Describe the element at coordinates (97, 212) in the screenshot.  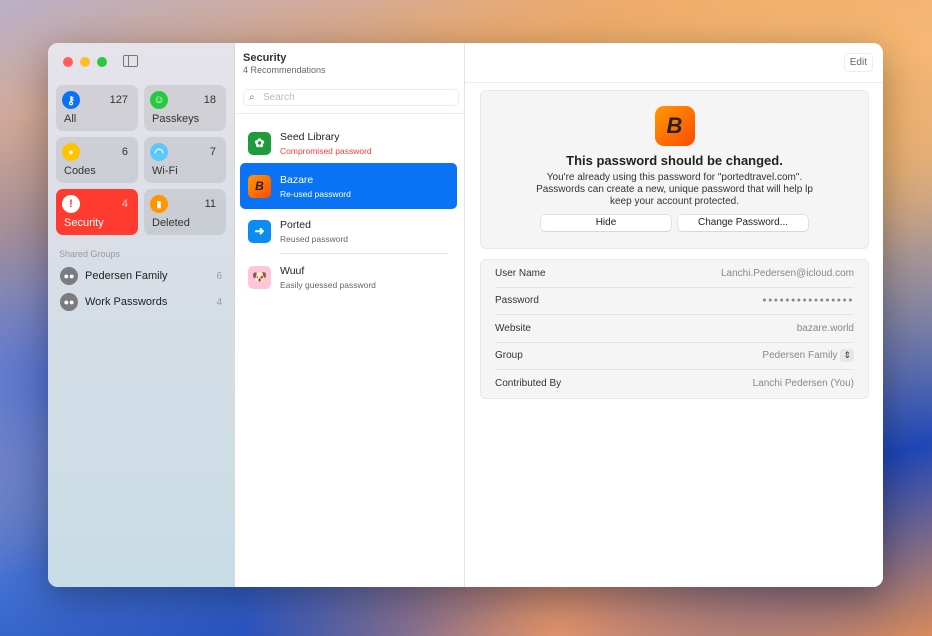
I see `tile-security: ! 4 Security` at that location.